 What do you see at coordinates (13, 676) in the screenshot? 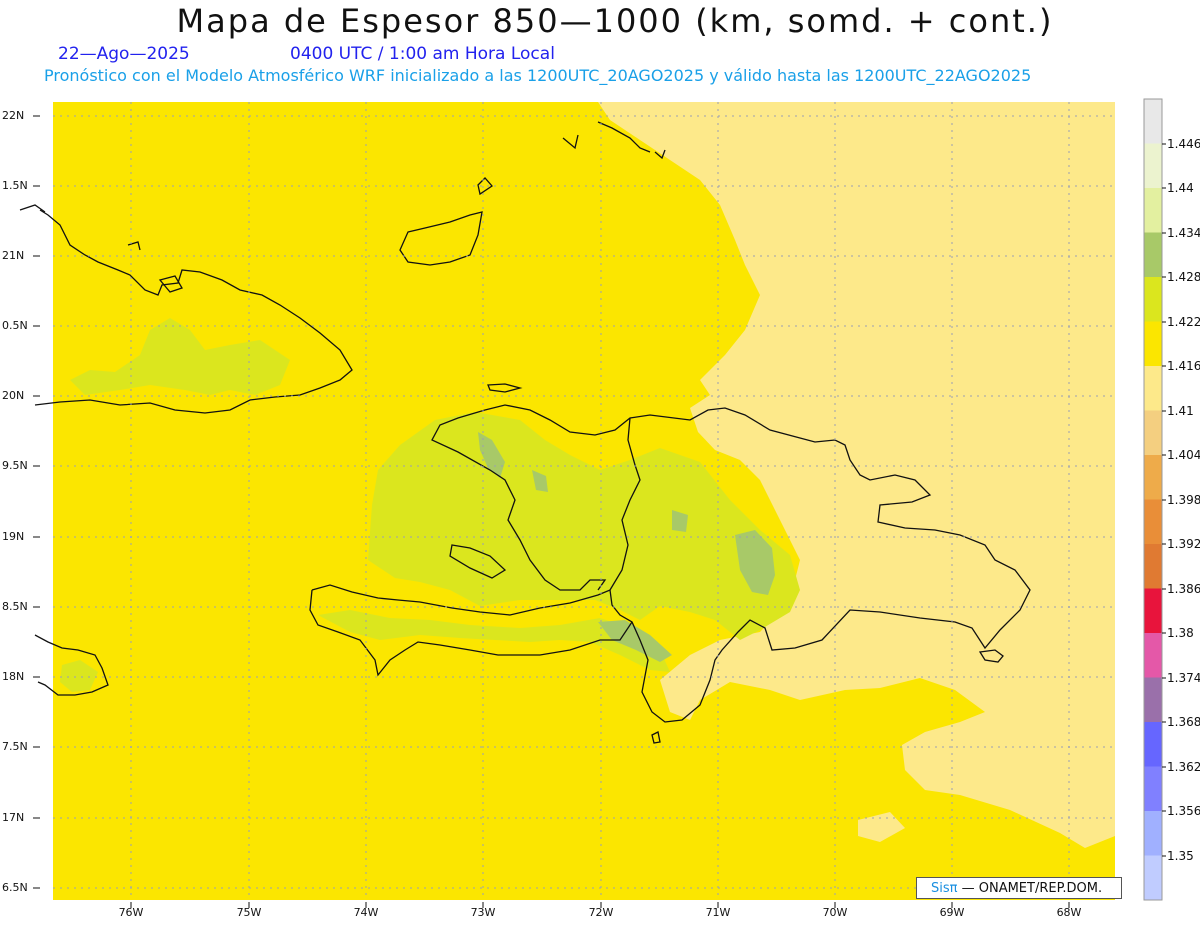
I see `lat-label: 18N` at bounding box center [13, 676].